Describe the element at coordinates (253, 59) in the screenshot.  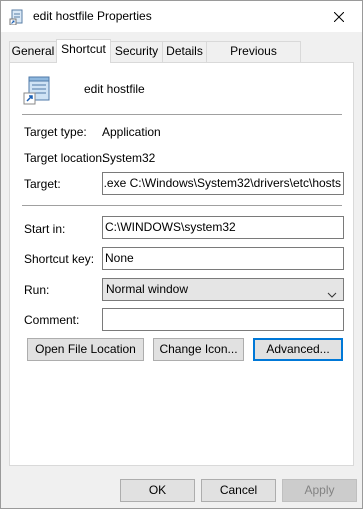
I see `tab-previous-versions: Previous Versions` at that location.